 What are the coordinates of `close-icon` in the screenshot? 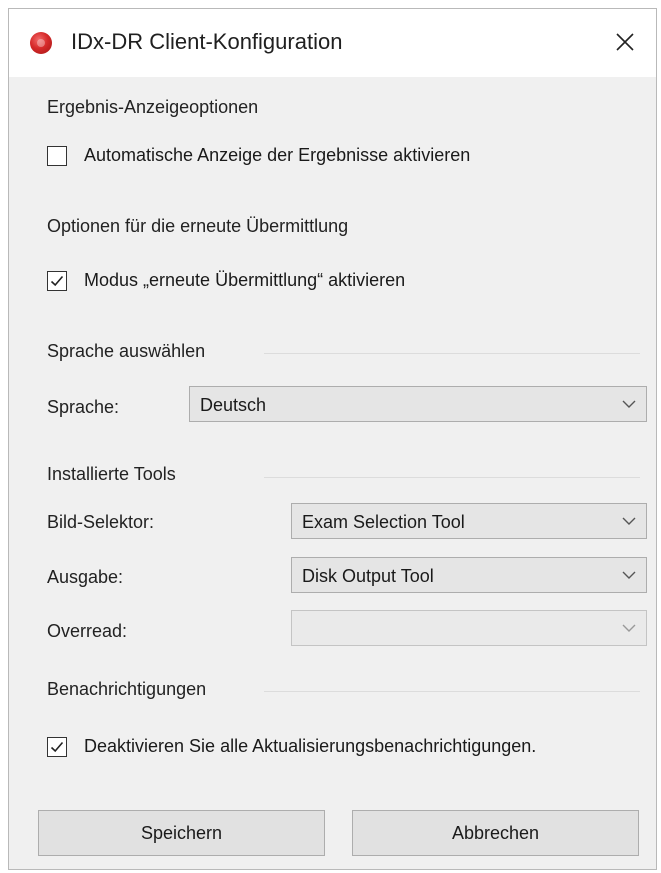 It's located at (625, 42).